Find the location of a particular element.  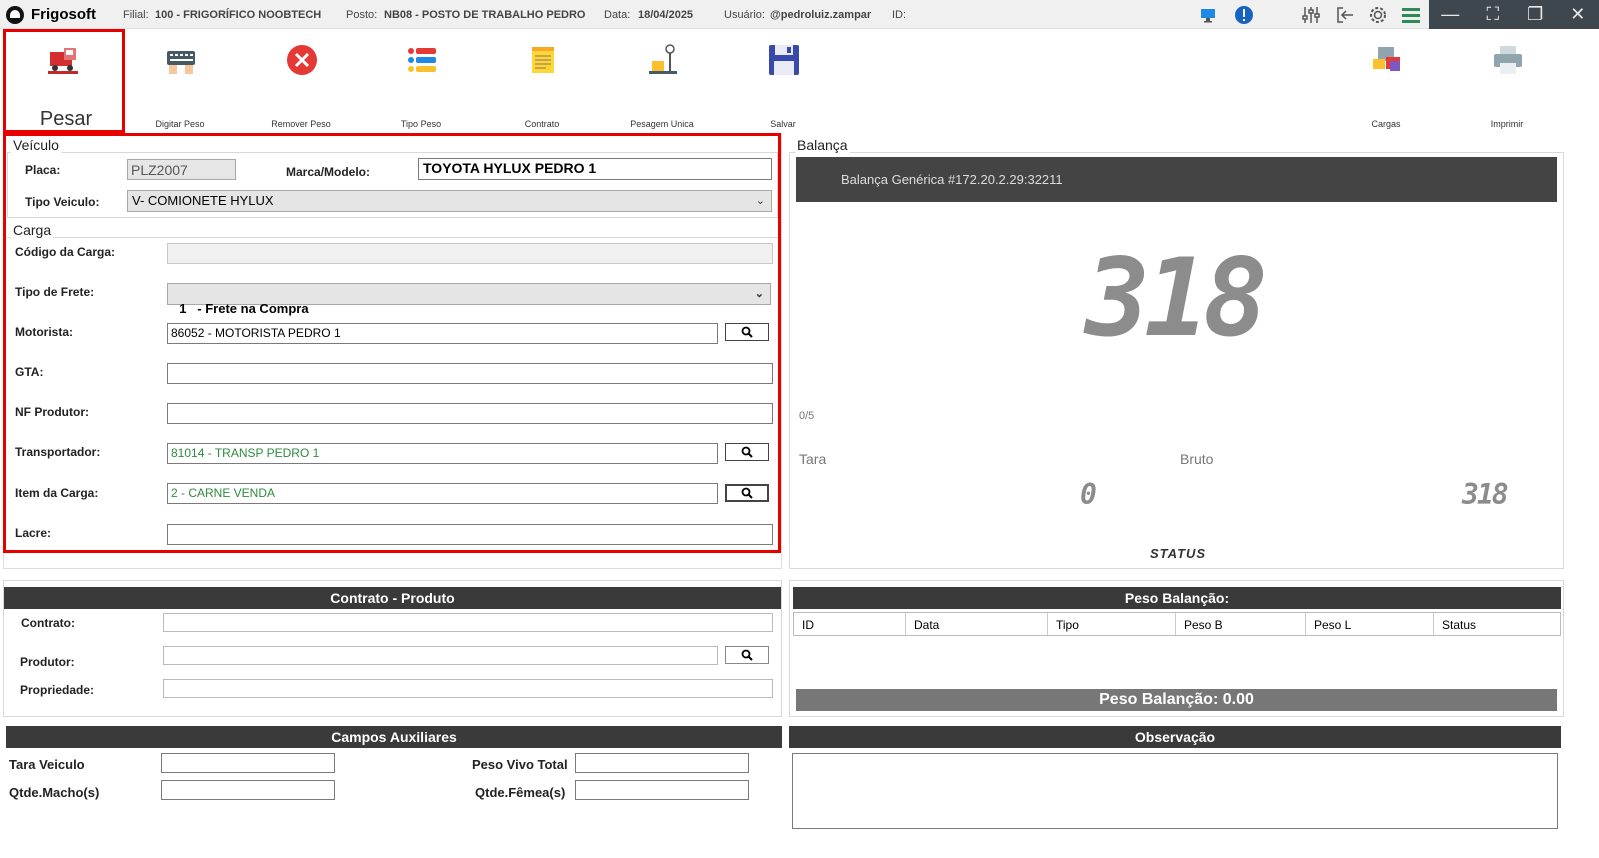

search-icon is located at coordinates (747, 655).